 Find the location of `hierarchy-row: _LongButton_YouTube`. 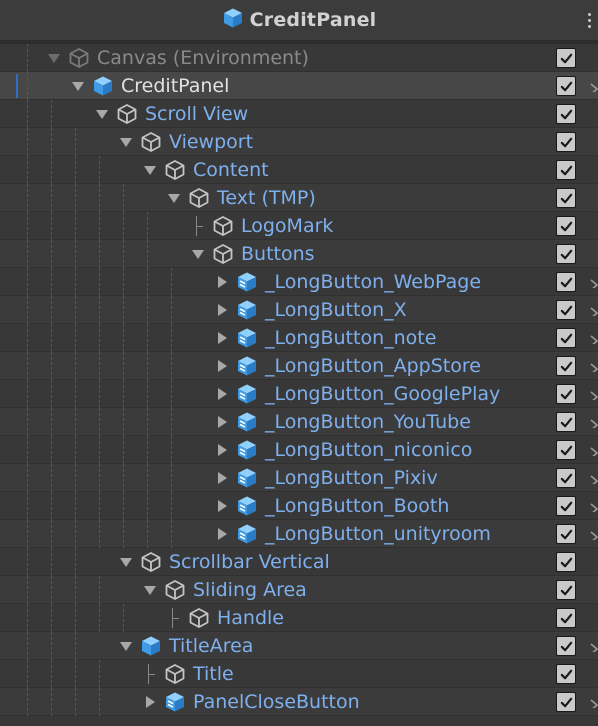

hierarchy-row: _LongButton_YouTube is located at coordinates (299, 422).